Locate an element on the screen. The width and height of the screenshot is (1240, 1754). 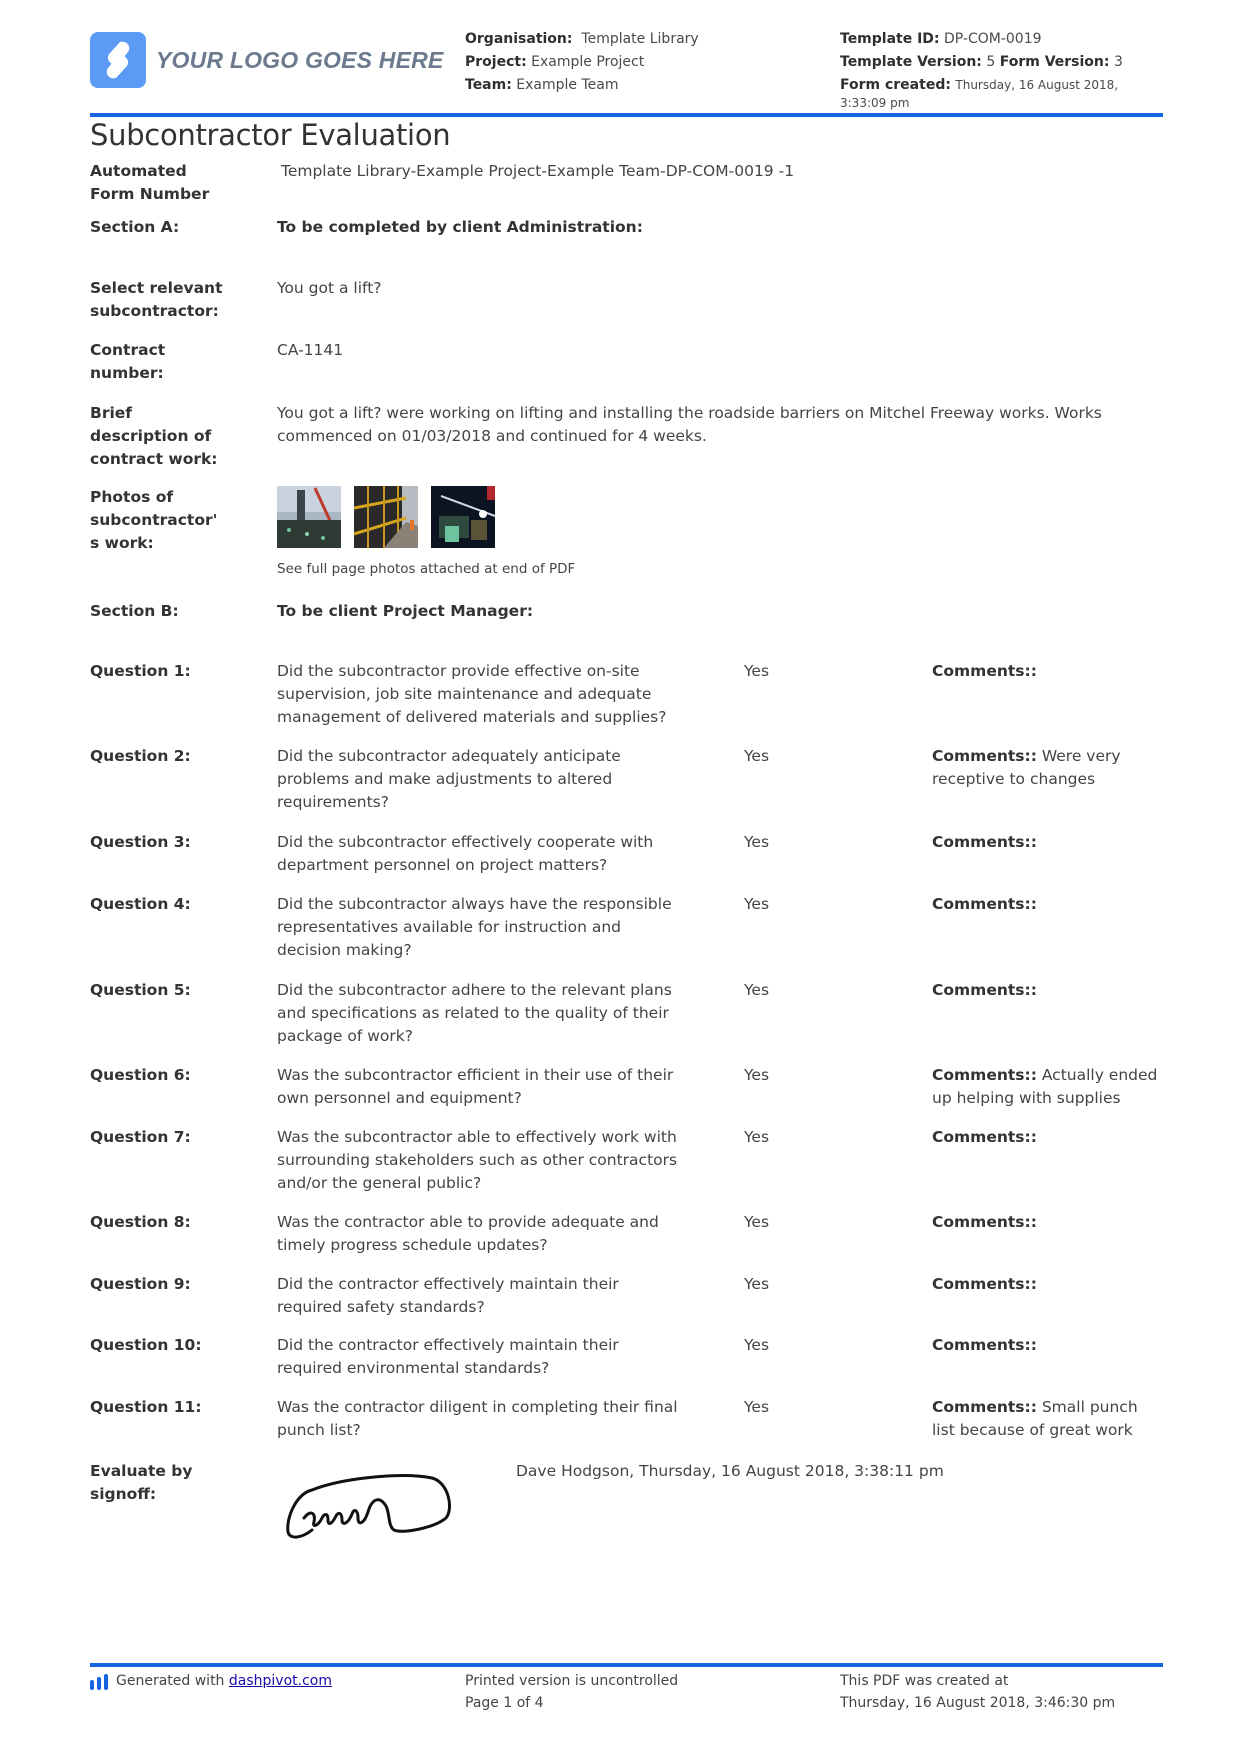
footer-divider is located at coordinates (626, 1665).